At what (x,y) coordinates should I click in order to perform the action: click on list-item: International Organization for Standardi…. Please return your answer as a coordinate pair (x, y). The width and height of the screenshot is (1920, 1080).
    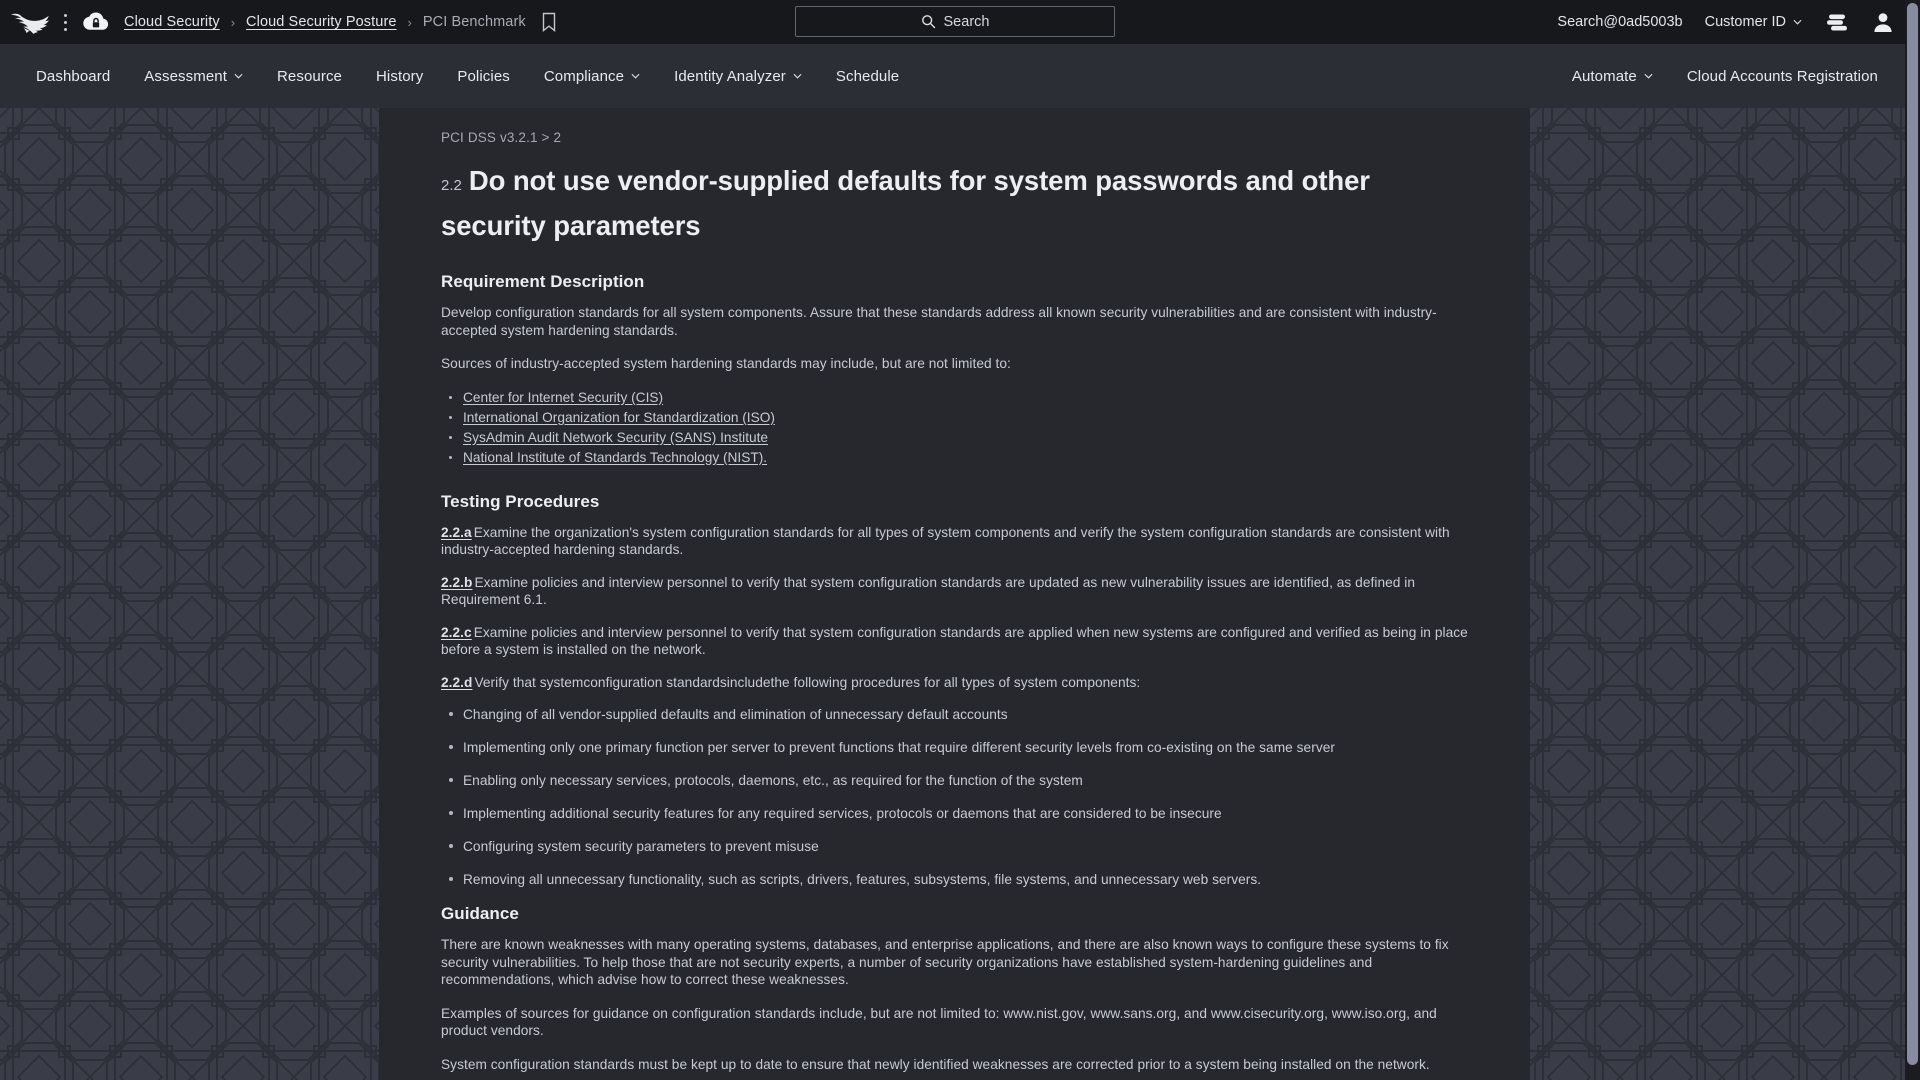
    Looking at the image, I should click on (958, 417).